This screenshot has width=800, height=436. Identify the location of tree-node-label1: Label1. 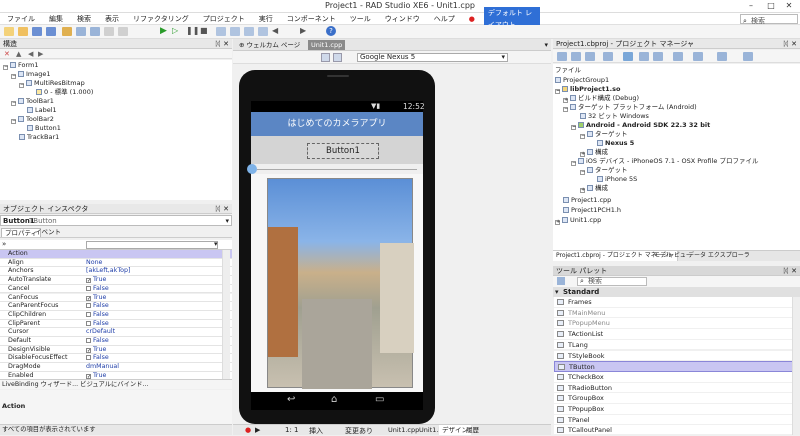
(42, 110).